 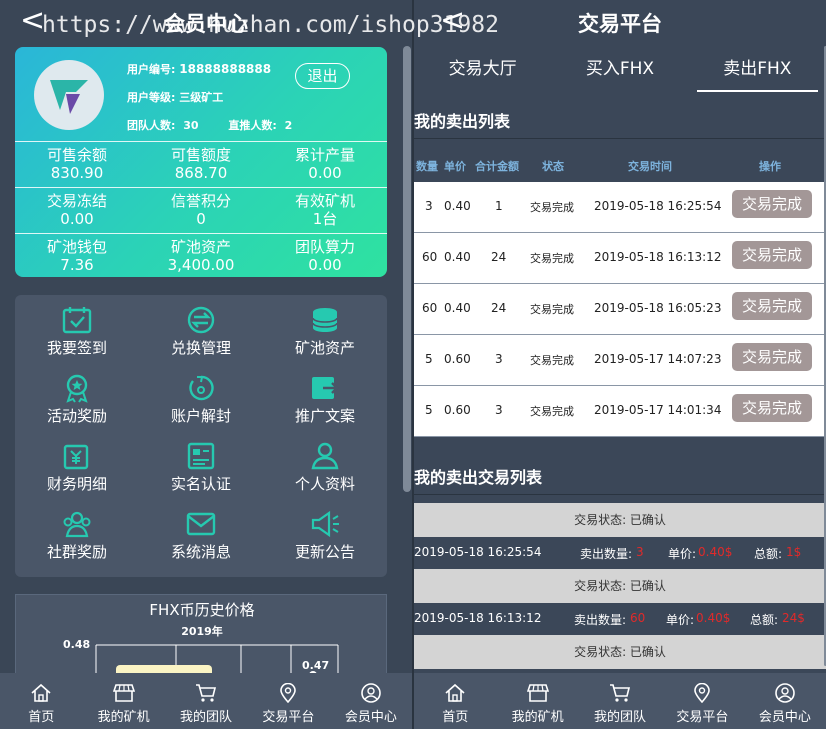 I want to click on location-icon, so click(x=288, y=693).